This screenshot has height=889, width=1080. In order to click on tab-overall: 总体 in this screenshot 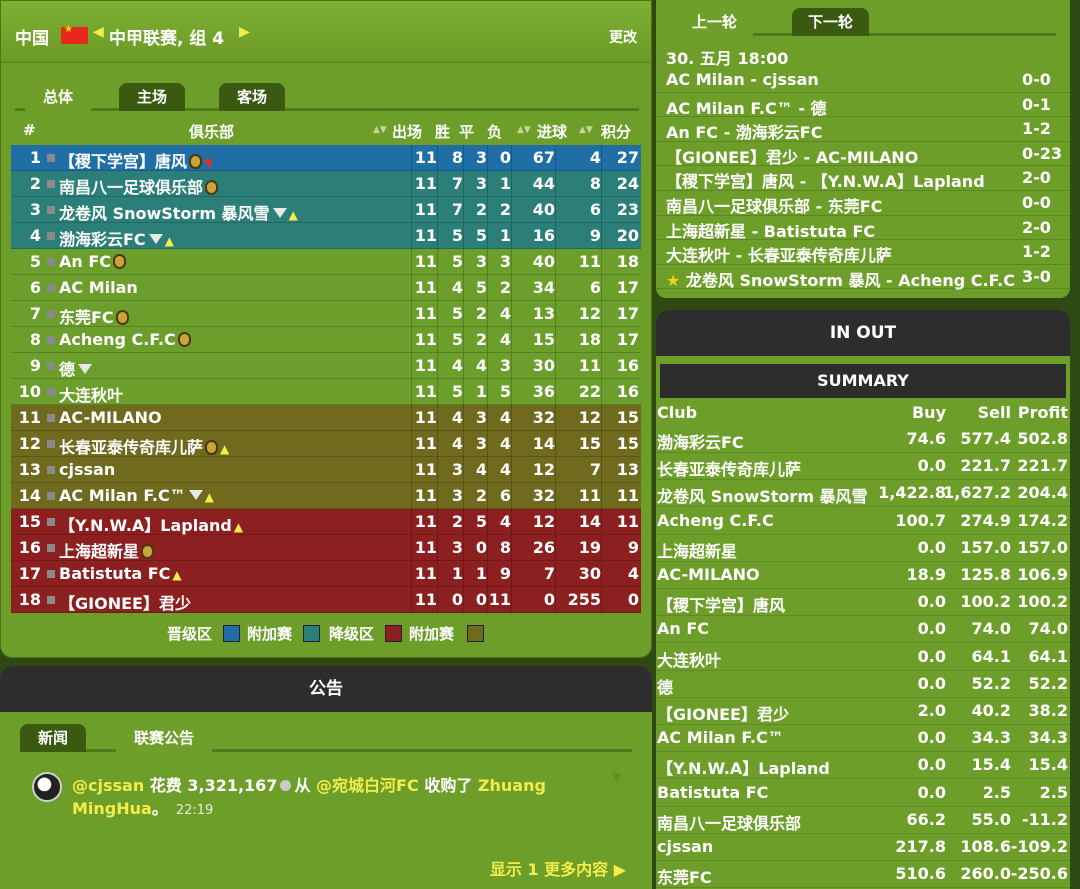, I will do `click(58, 97)`.